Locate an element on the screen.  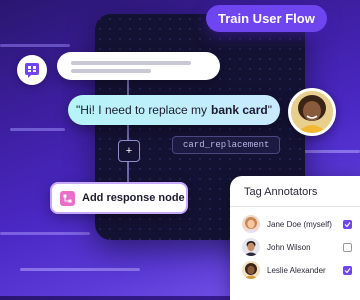
annotator-name: Leslie Alexander is located at coordinates (296, 270).